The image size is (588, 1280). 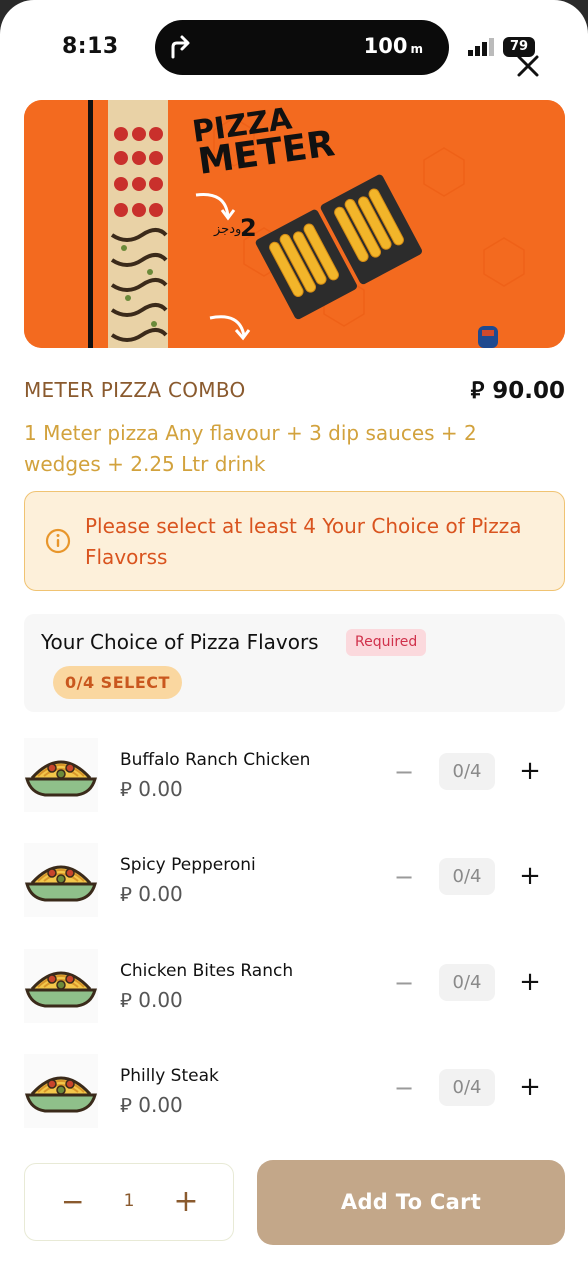 What do you see at coordinates (294, 776) in the screenshot?
I see `flavor-item: Buffalo Ranch Chicken ⃁ 0.00 −0/4 +` at bounding box center [294, 776].